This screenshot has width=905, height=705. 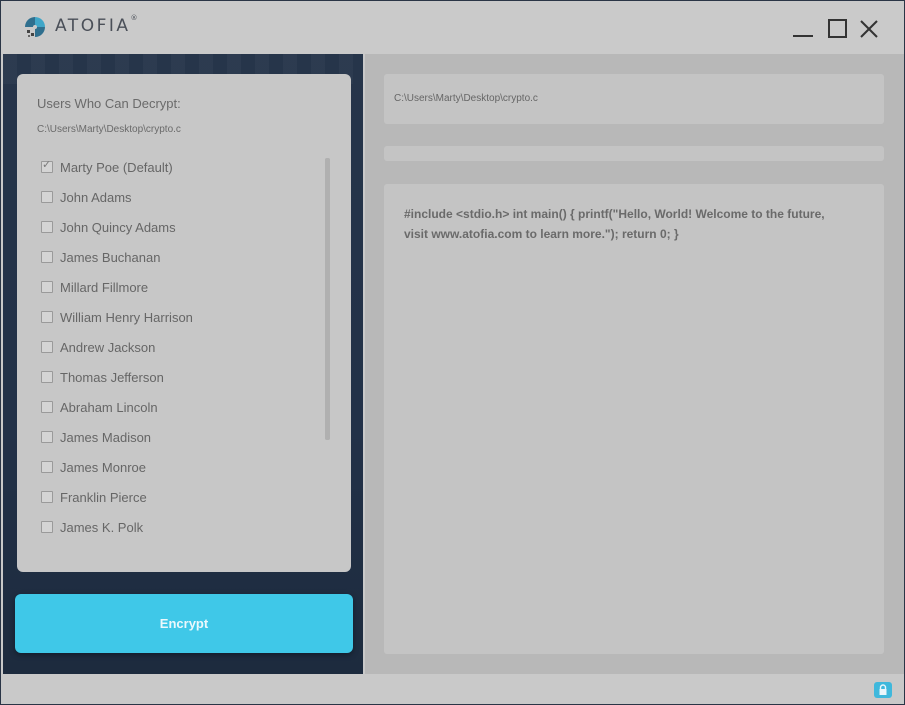 I want to click on user-list-scrollbar, so click(x=327, y=299).